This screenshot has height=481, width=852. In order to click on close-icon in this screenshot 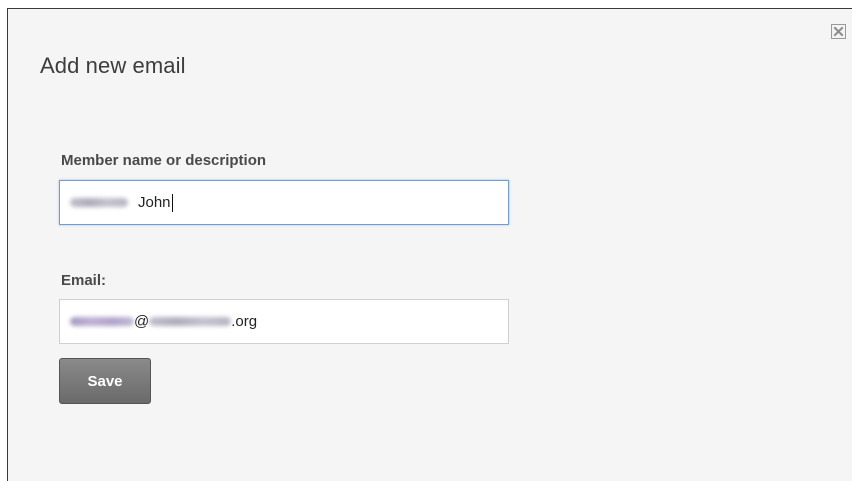, I will do `click(838, 31)`.